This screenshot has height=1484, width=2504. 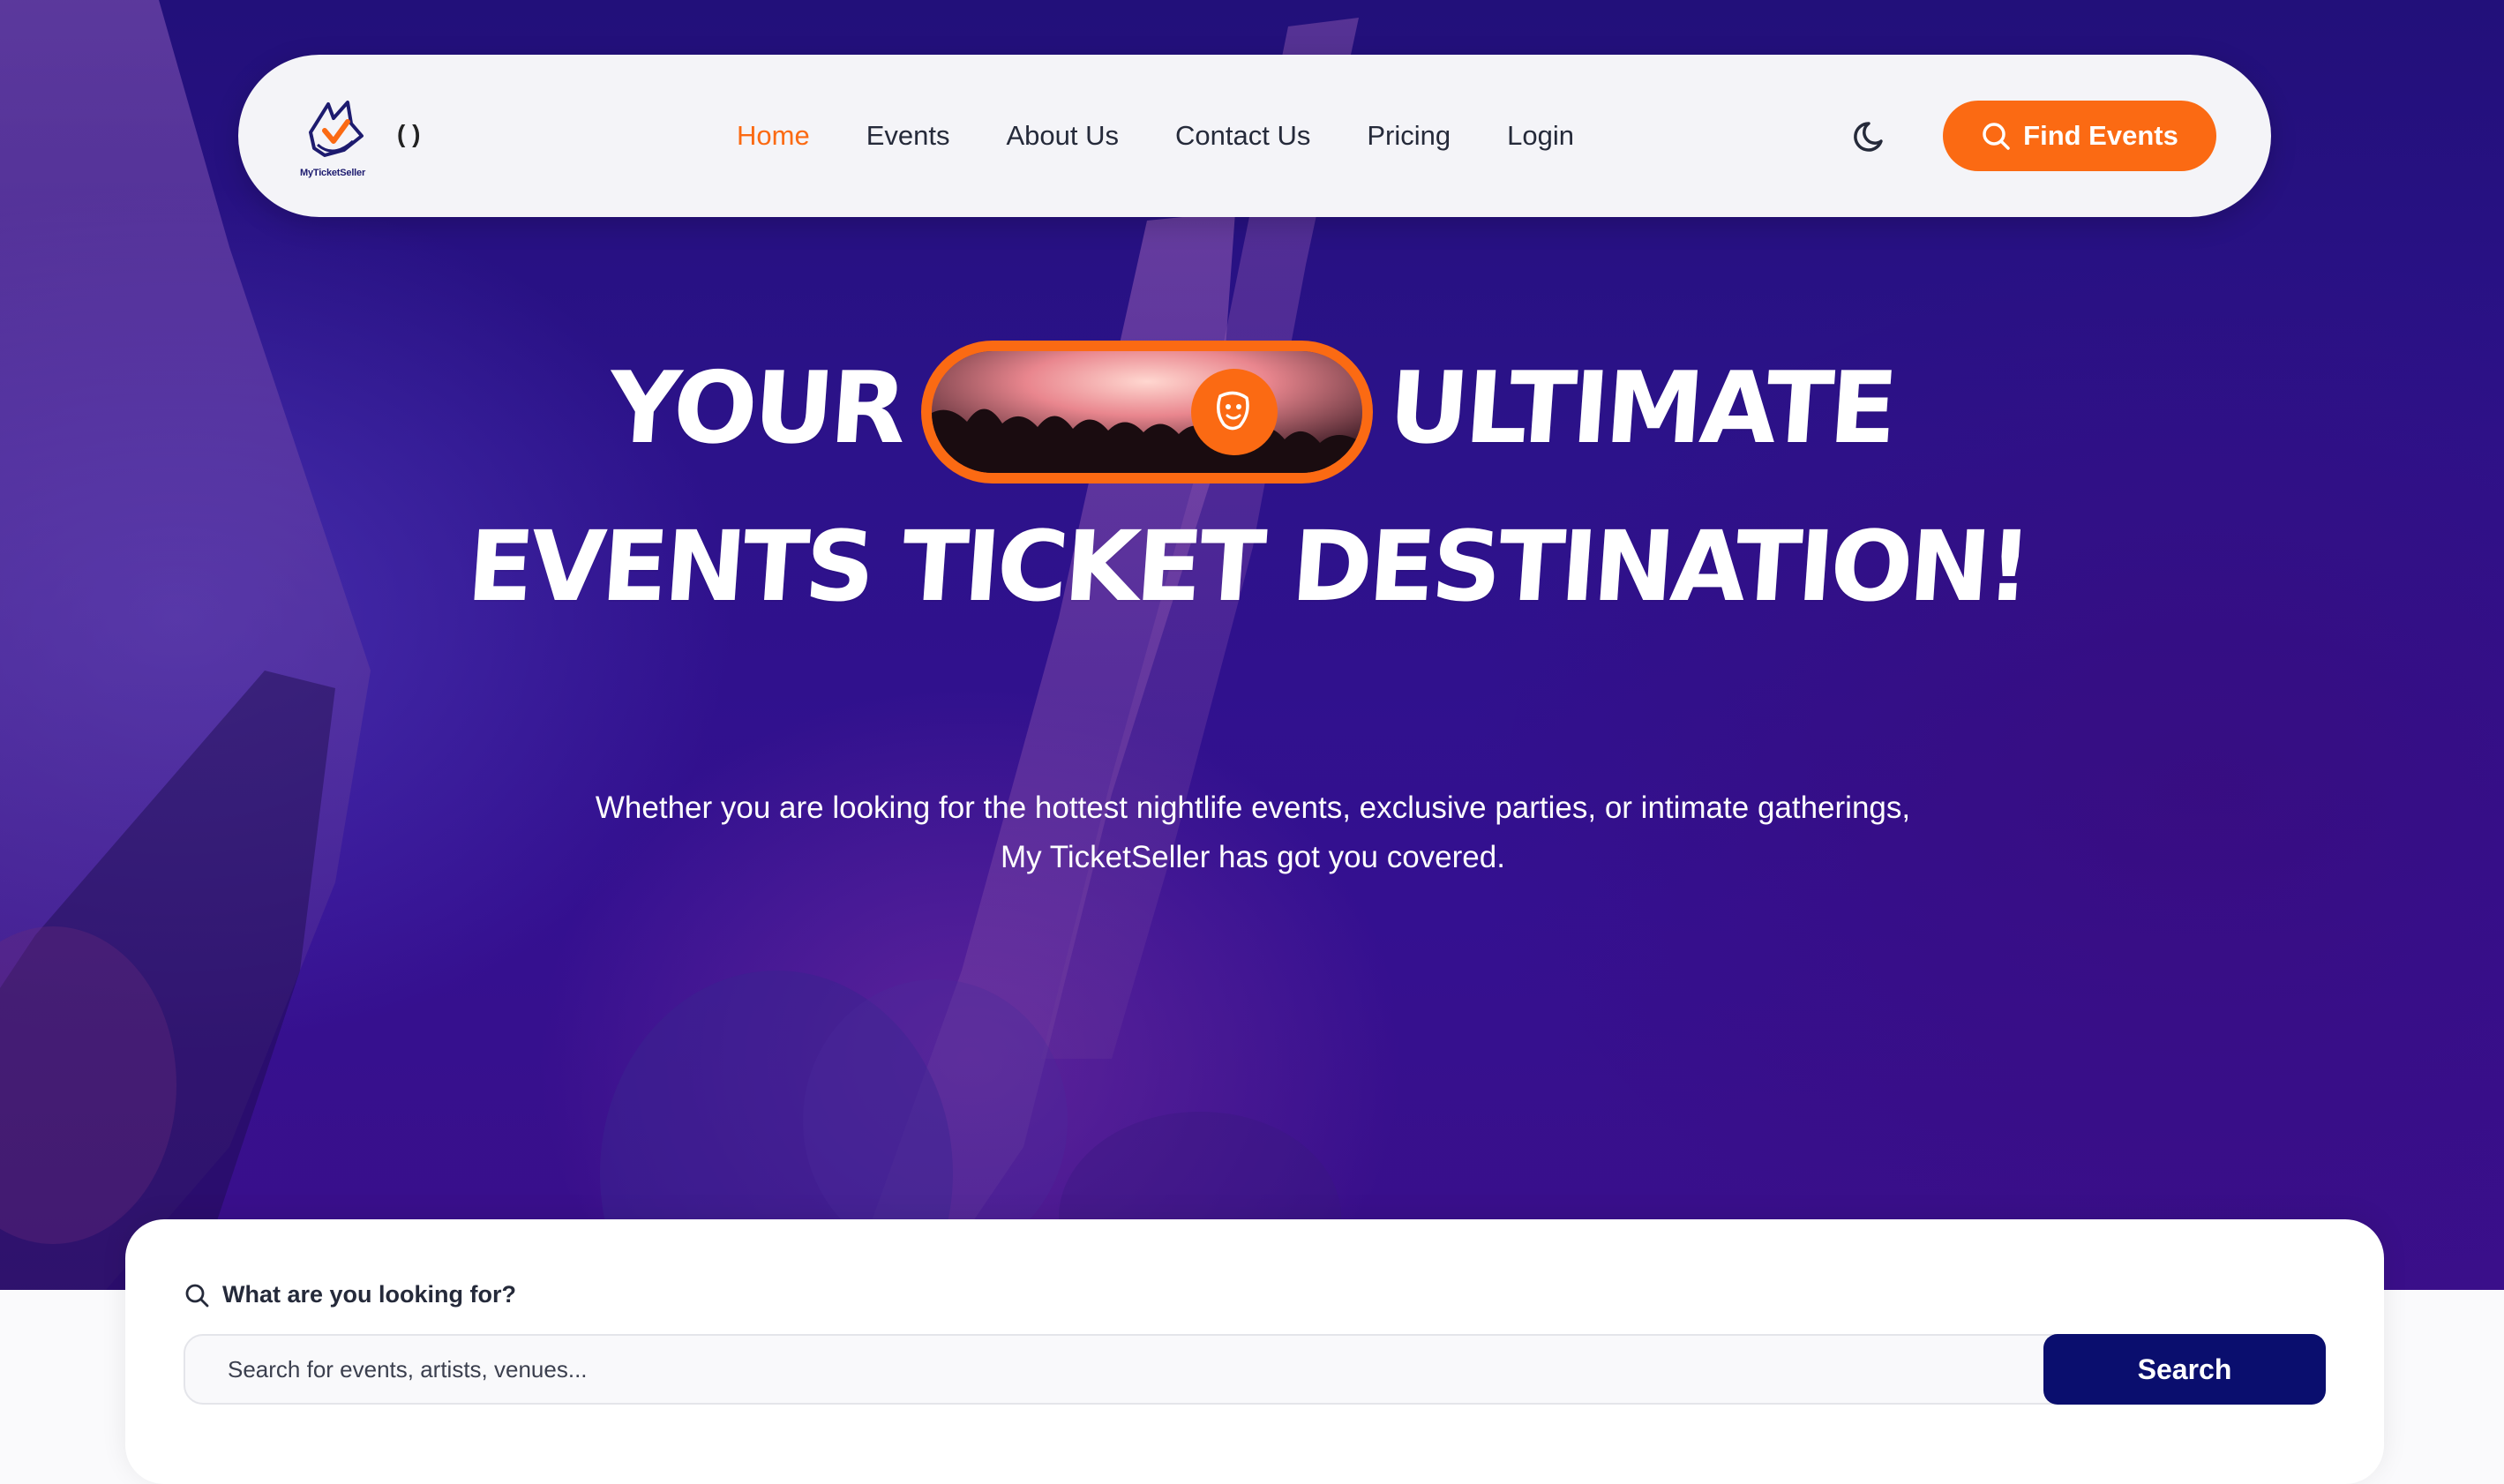 I want to click on mask-badge, so click(x=1235, y=412).